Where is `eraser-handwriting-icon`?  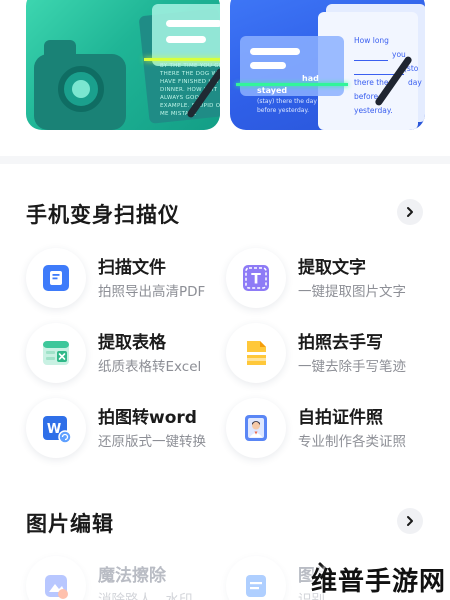 eraser-handwriting-icon is located at coordinates (256, 353).